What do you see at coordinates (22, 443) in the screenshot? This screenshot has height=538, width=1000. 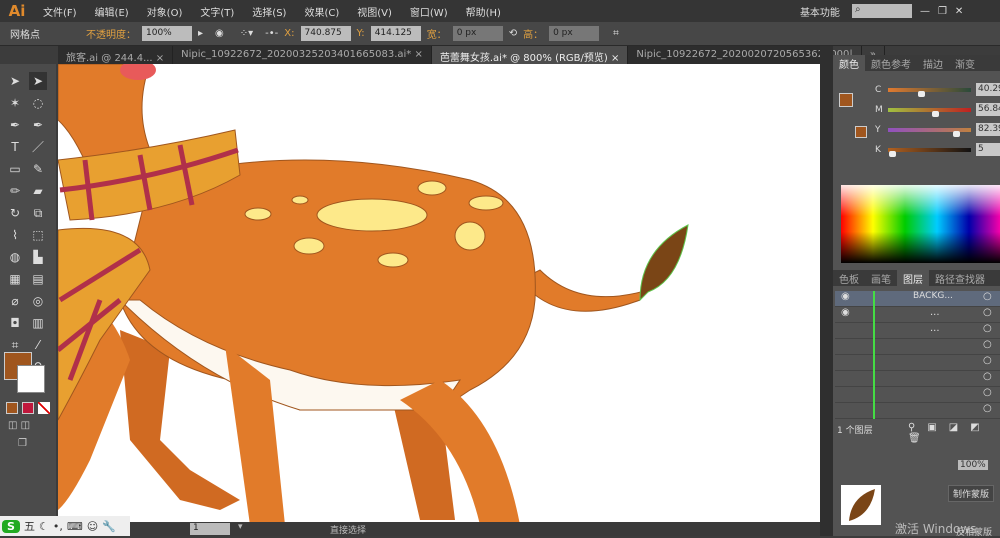 I see `screen-mode-icon: ❐` at bounding box center [22, 443].